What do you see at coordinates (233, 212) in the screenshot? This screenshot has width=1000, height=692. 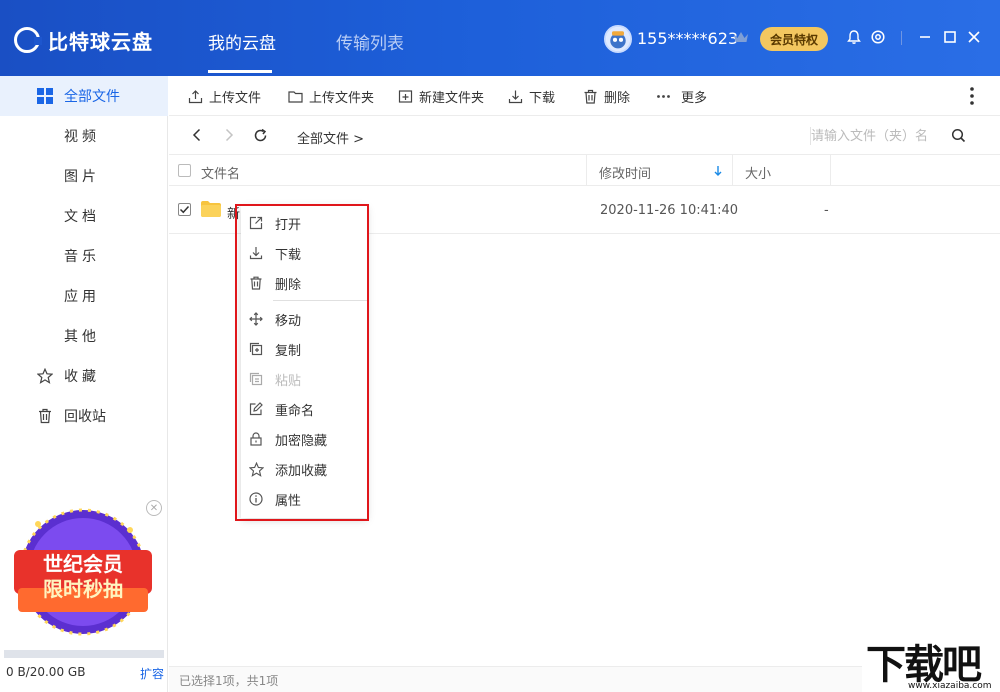 I see `file-name: 新` at bounding box center [233, 212].